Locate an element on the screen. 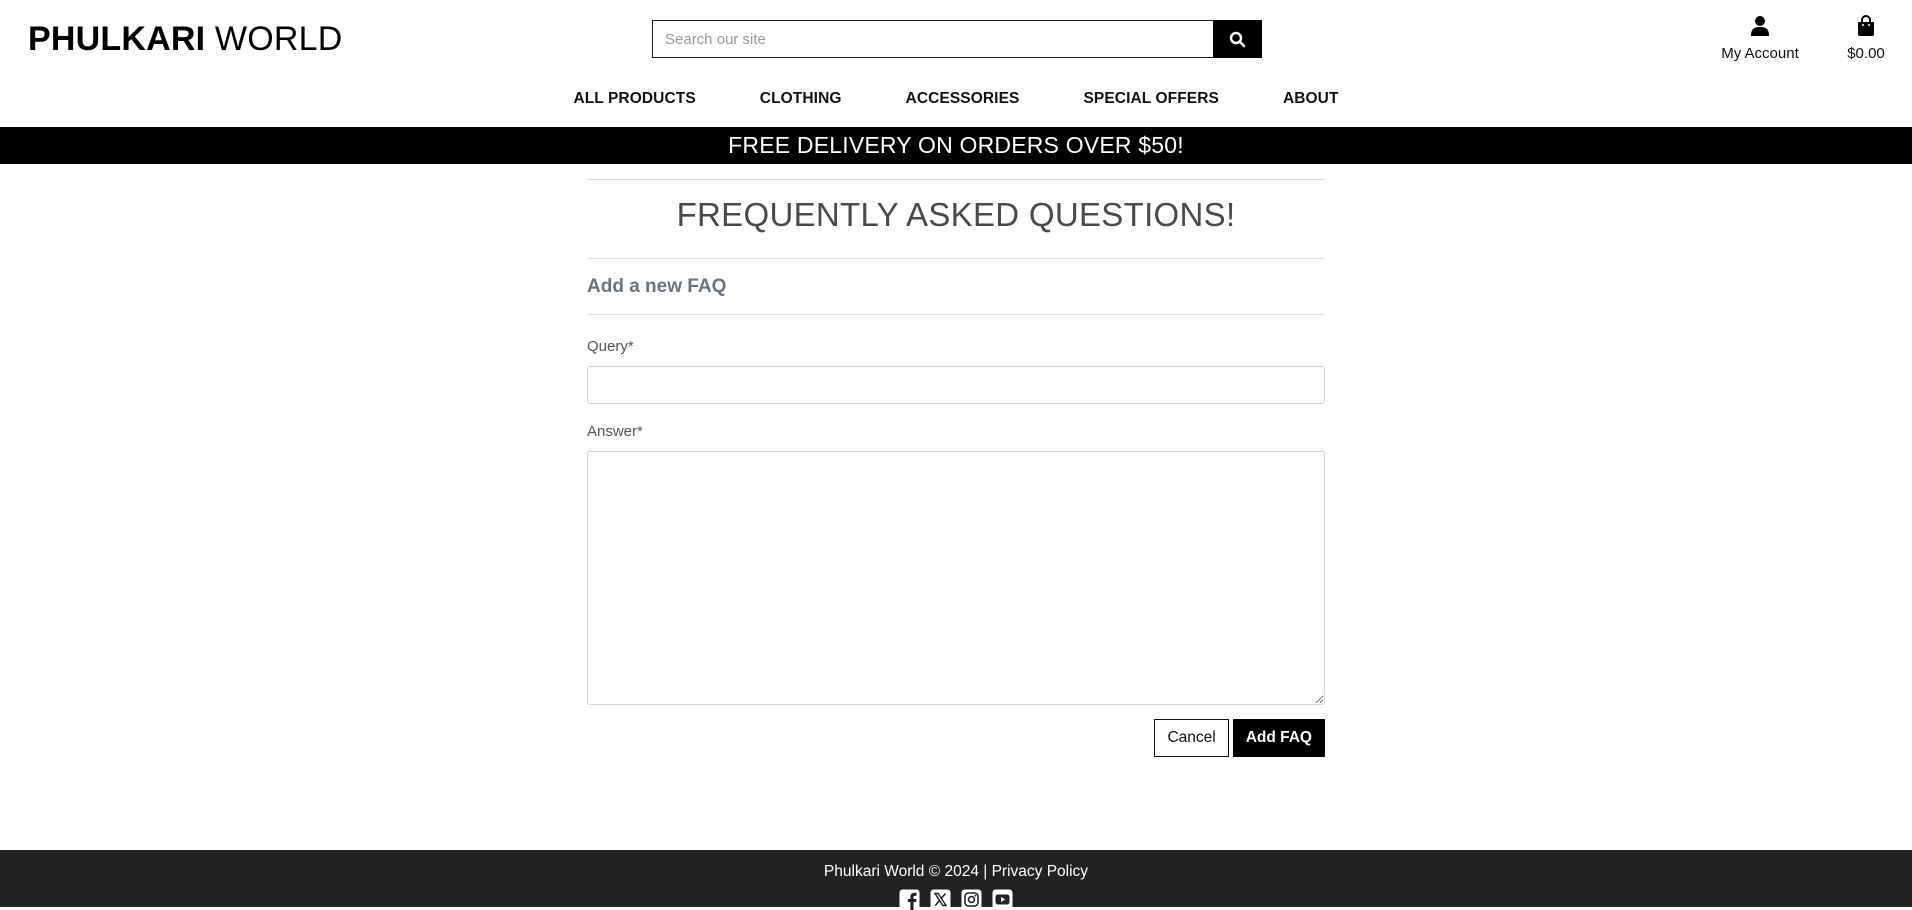 The image size is (1912, 910). bag-total: $0.00 is located at coordinates (1866, 53).